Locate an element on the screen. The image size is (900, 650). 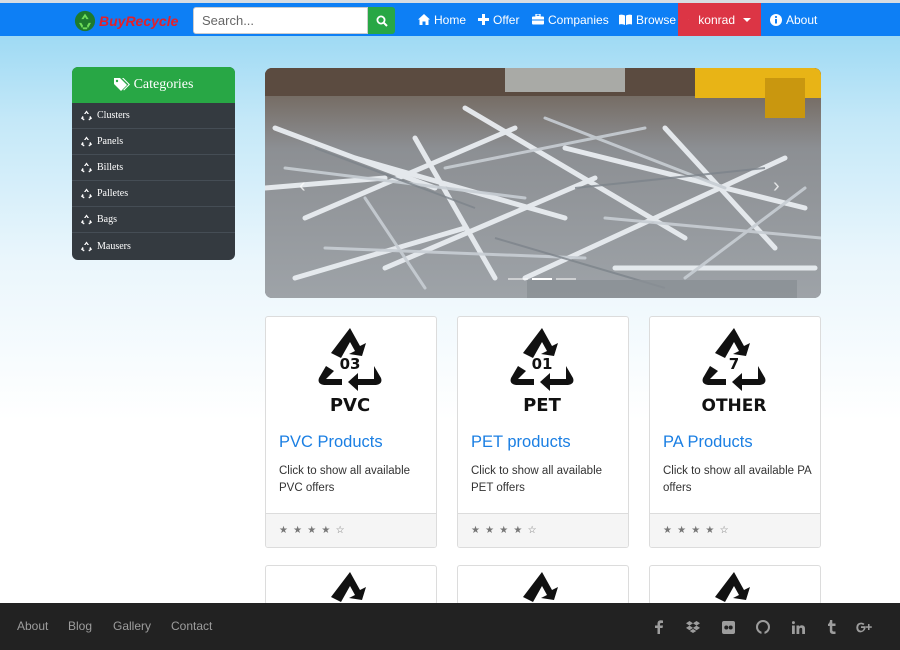
footer-link-blog: Blog is located at coordinates (80, 626).